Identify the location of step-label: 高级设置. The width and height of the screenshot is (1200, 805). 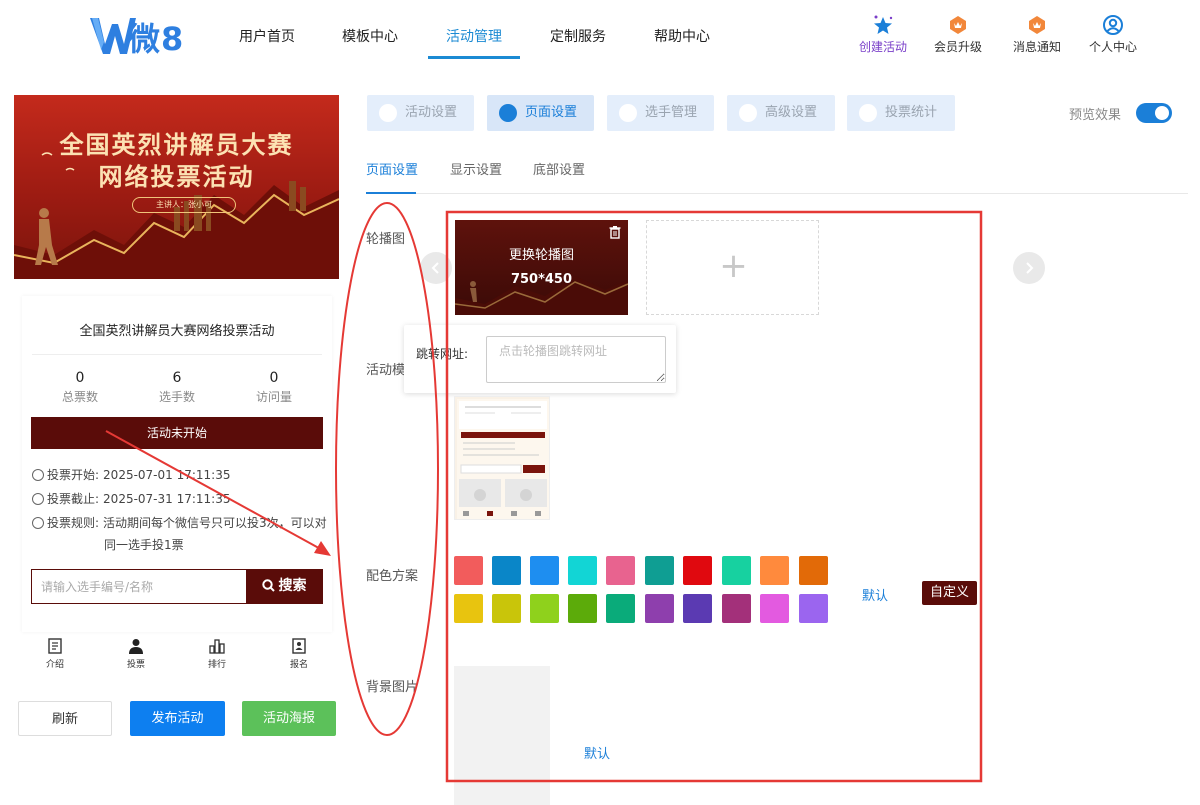
(791, 112).